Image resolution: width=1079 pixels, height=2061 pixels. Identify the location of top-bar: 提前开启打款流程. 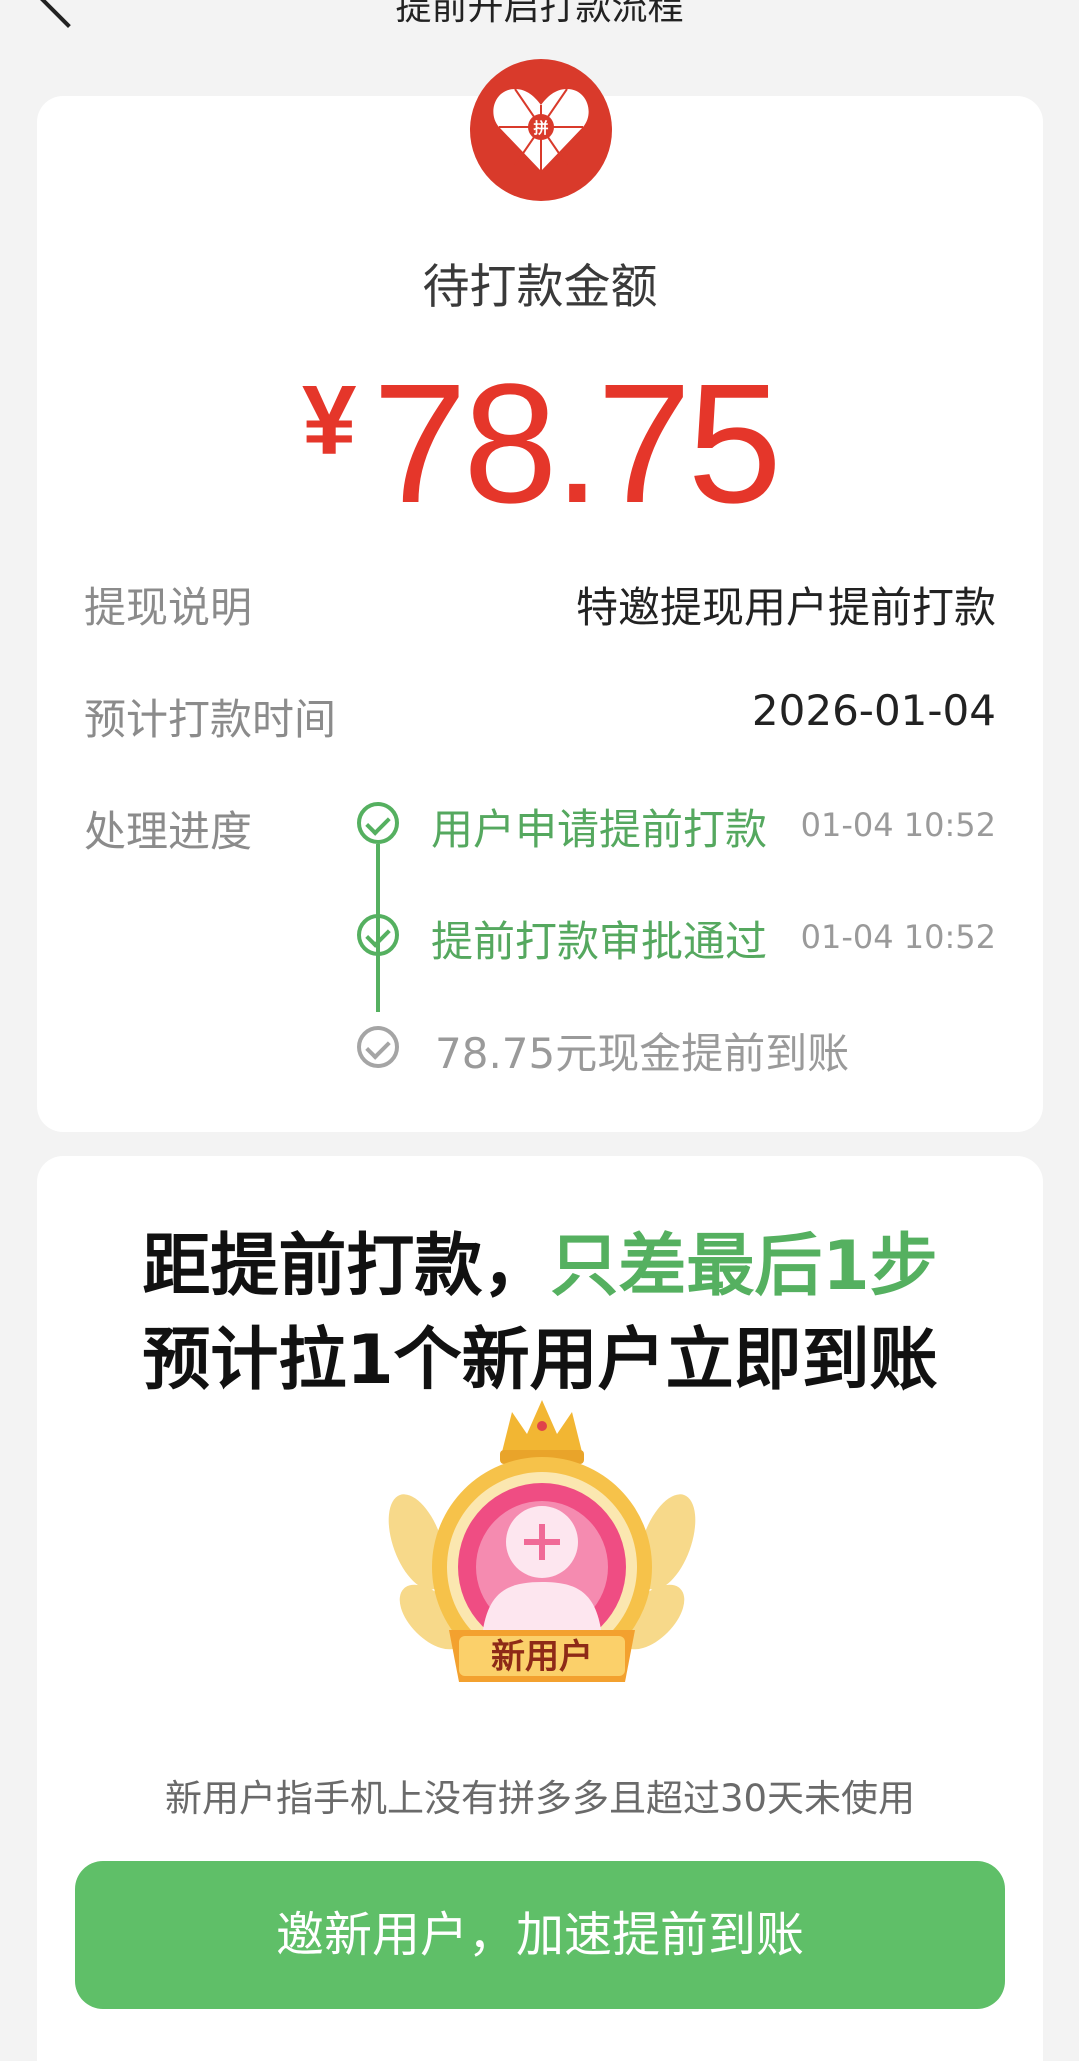
(539, 15).